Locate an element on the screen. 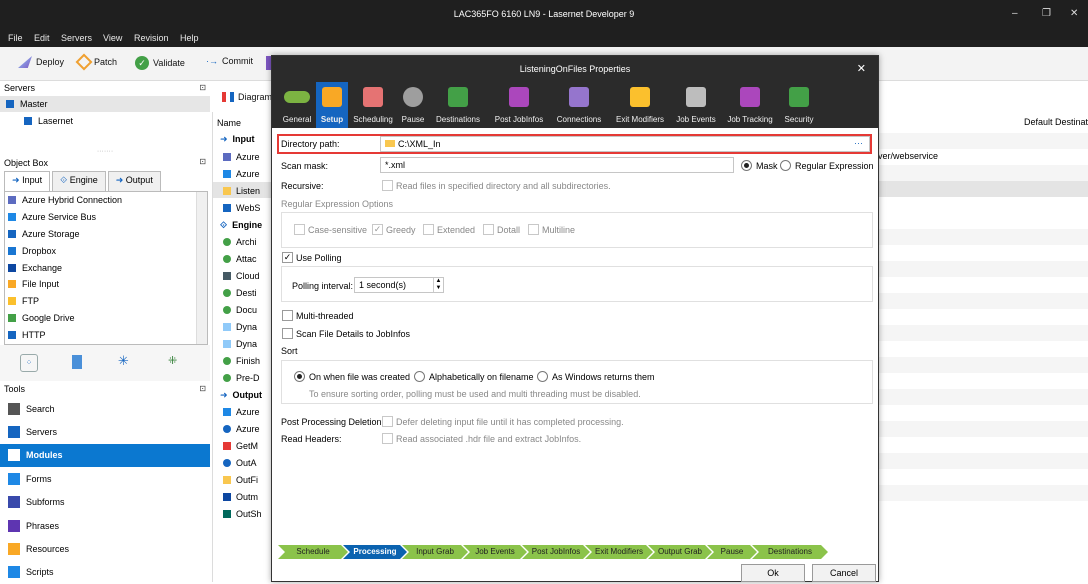  step-exit-modifiers: Exit Modifiers is located at coordinates (619, 552).